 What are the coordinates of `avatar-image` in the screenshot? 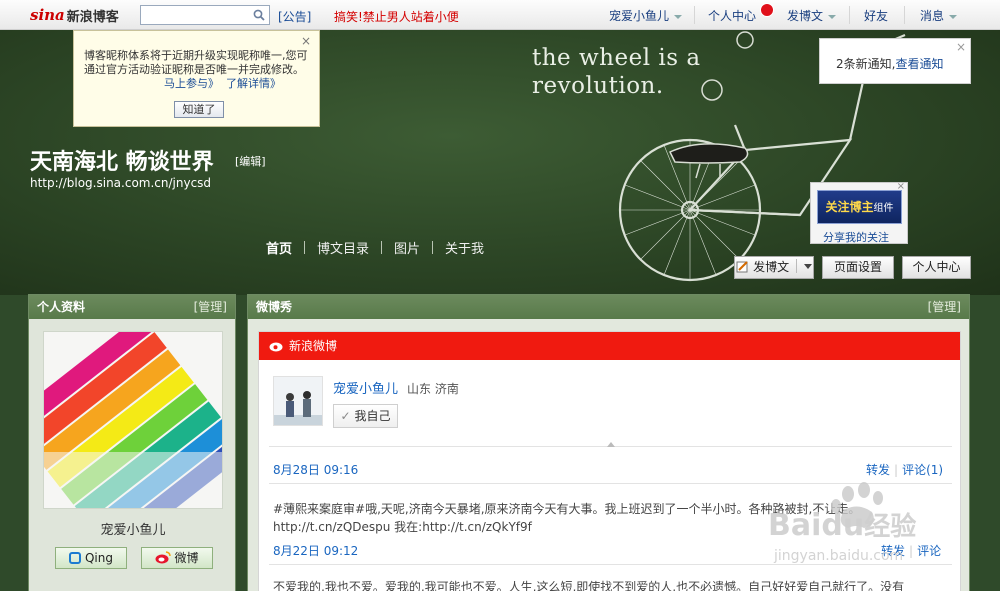 It's located at (127, 435).